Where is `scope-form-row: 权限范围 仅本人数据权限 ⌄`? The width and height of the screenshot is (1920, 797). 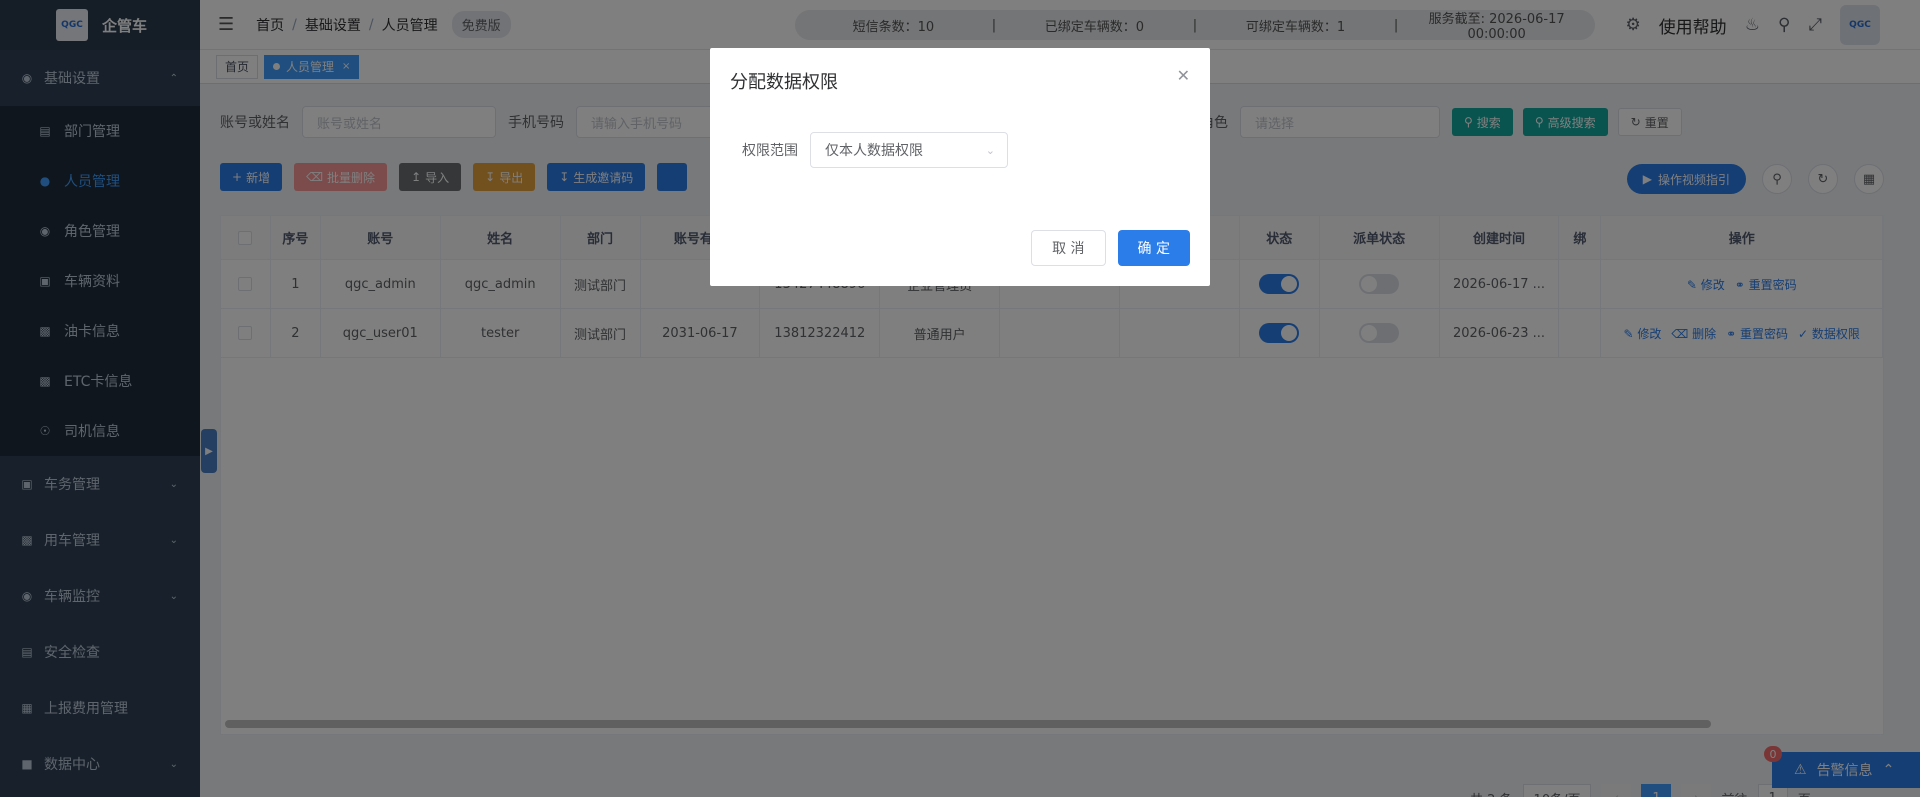 scope-form-row: 权限范围 仅本人数据权限 ⌄ is located at coordinates (875, 150).